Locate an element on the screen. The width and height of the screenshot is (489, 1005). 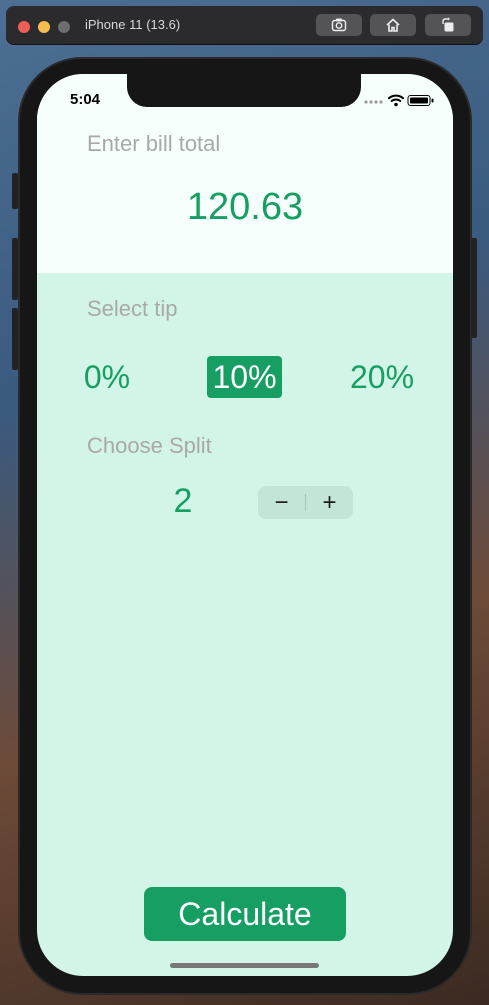
tip-option-20: 20% is located at coordinates (382, 377).